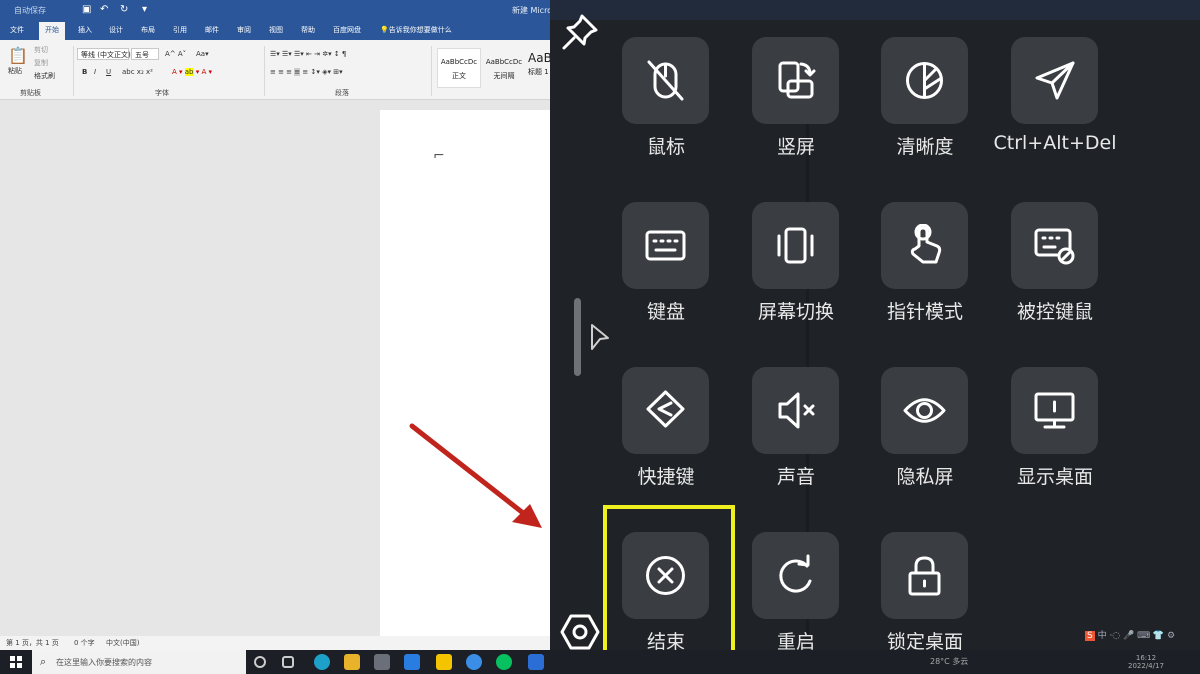 Image resolution: width=1200 pixels, height=674 pixels. I want to click on style-preview: AaBl, so click(539, 58).